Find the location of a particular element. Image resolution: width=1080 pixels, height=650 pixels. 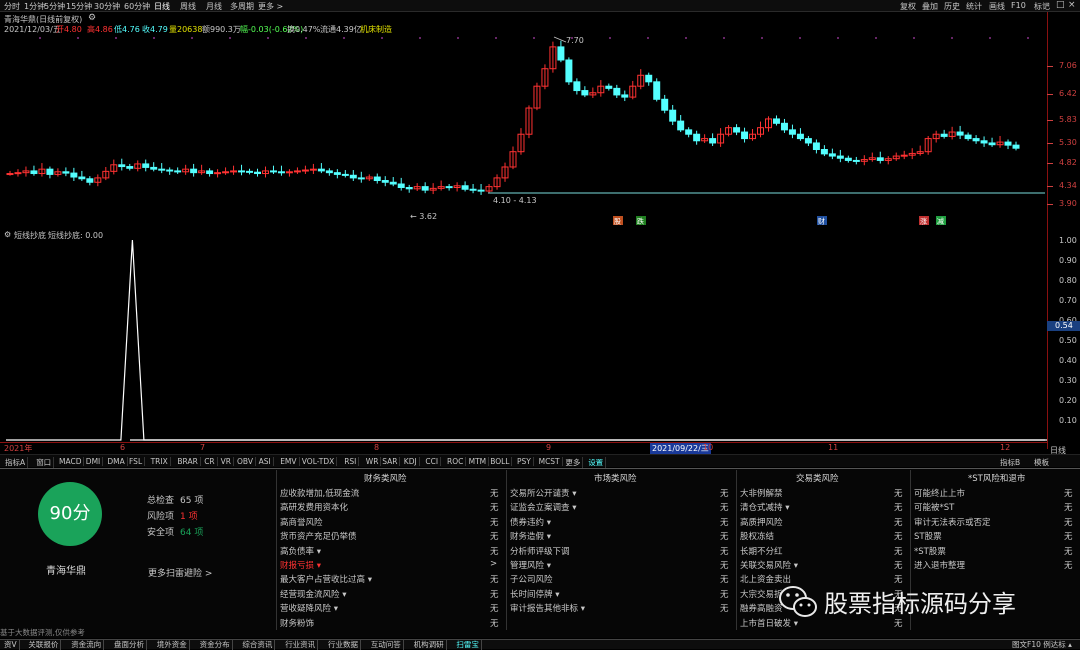

risk-item-label: 子公司风险 is located at coordinates (531, 579).